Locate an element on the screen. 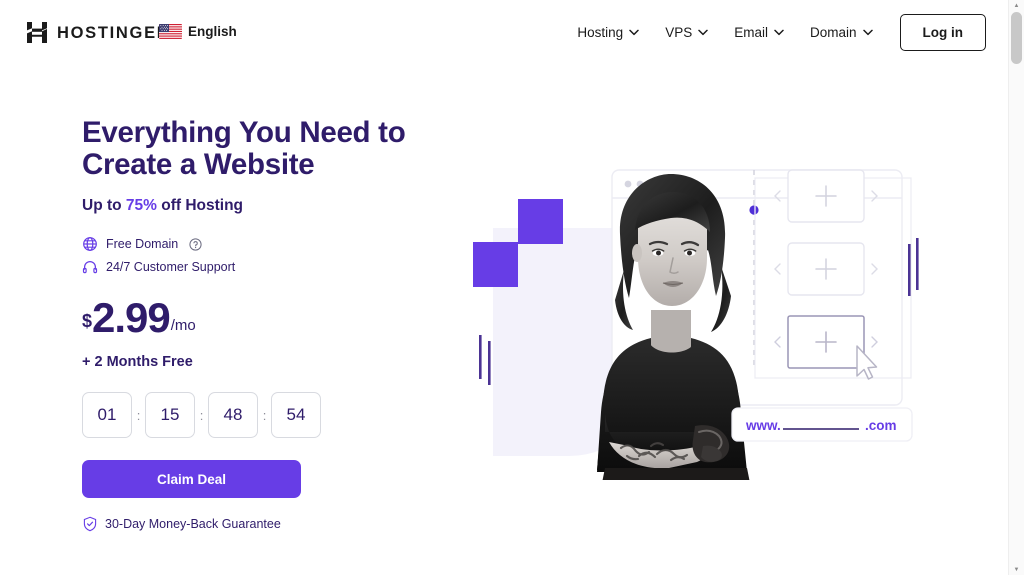 This screenshot has height=575, width=1024. domain-prefix-label: www. is located at coordinates (763, 425).